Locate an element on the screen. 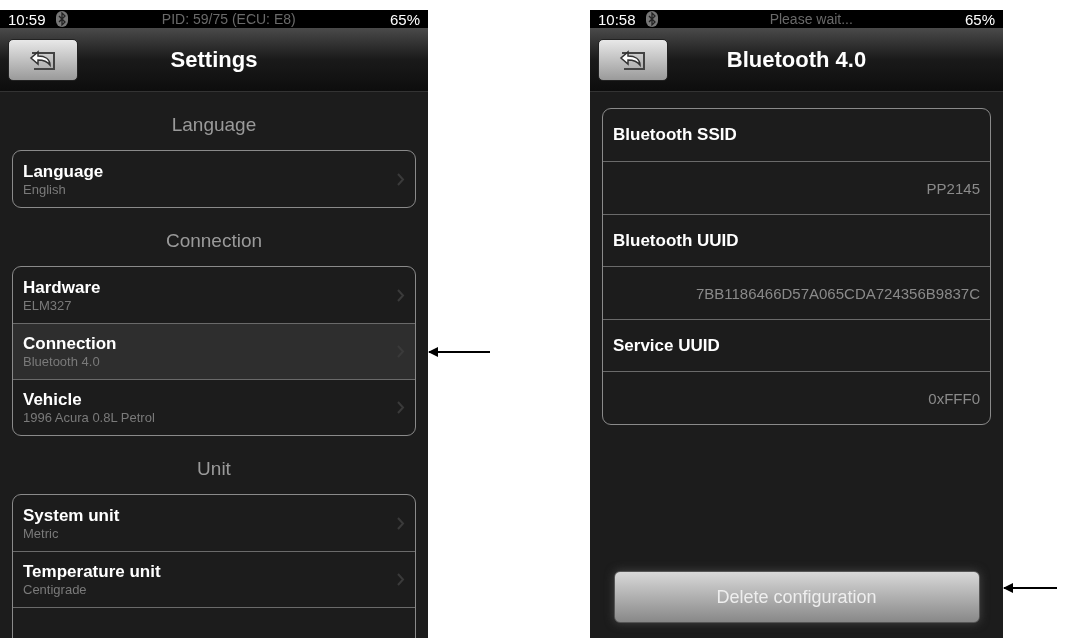 The image size is (1069, 638). field-label: Bluetooth UUID is located at coordinates (676, 240).